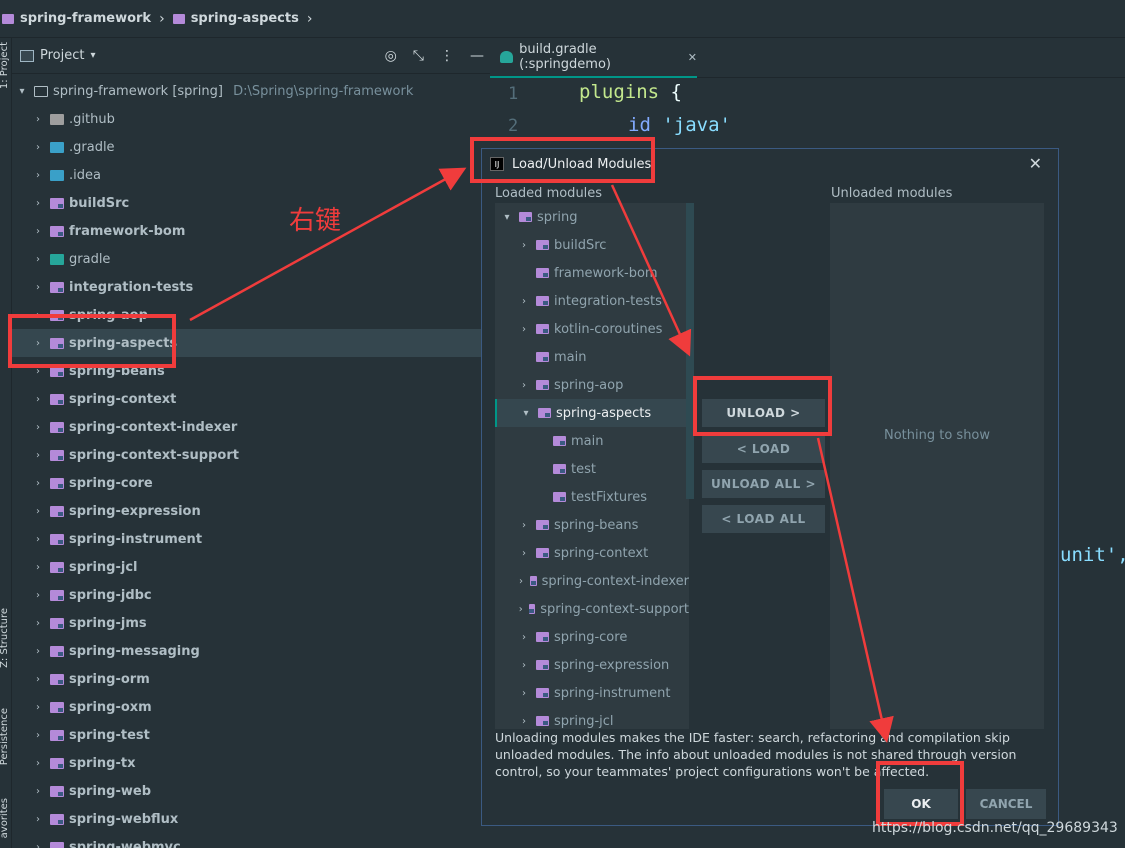 This screenshot has height=848, width=1125. What do you see at coordinates (592, 385) in the screenshot?
I see `module-row: › spring-aop` at bounding box center [592, 385].